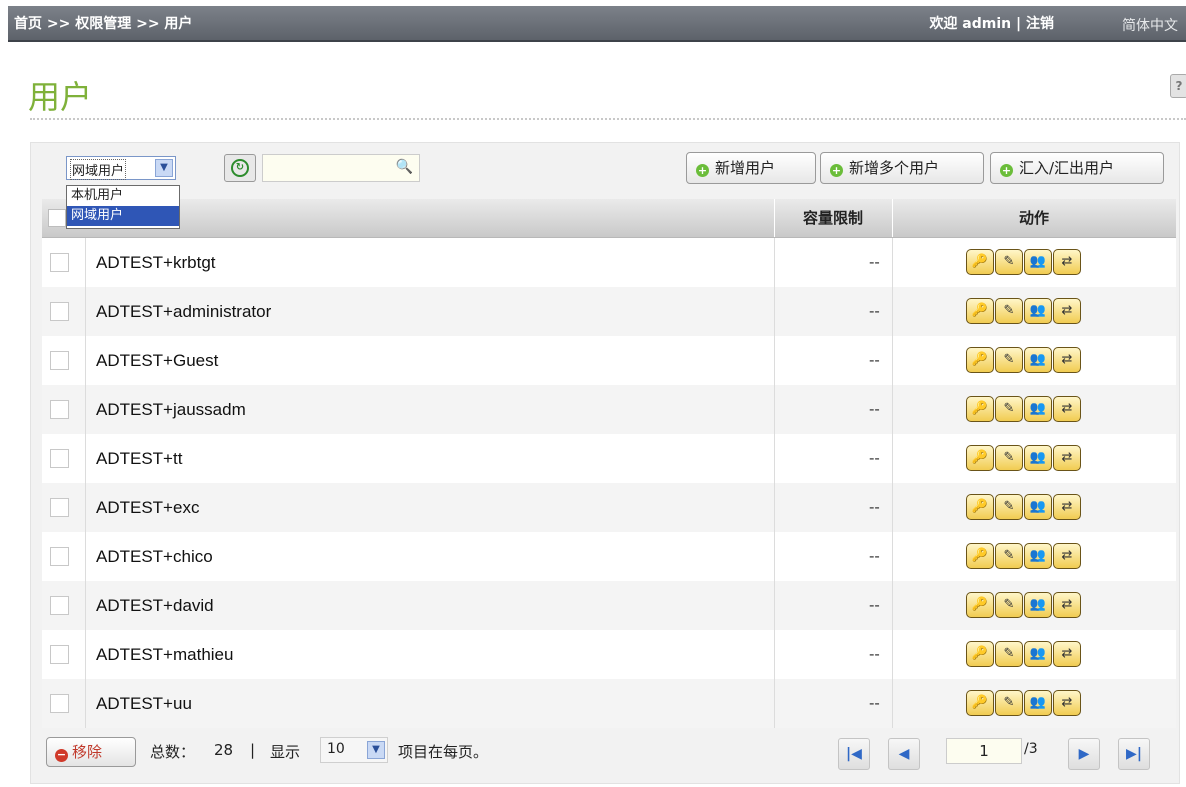  I want to click on option-domain-user: 网域用户, so click(123, 216).